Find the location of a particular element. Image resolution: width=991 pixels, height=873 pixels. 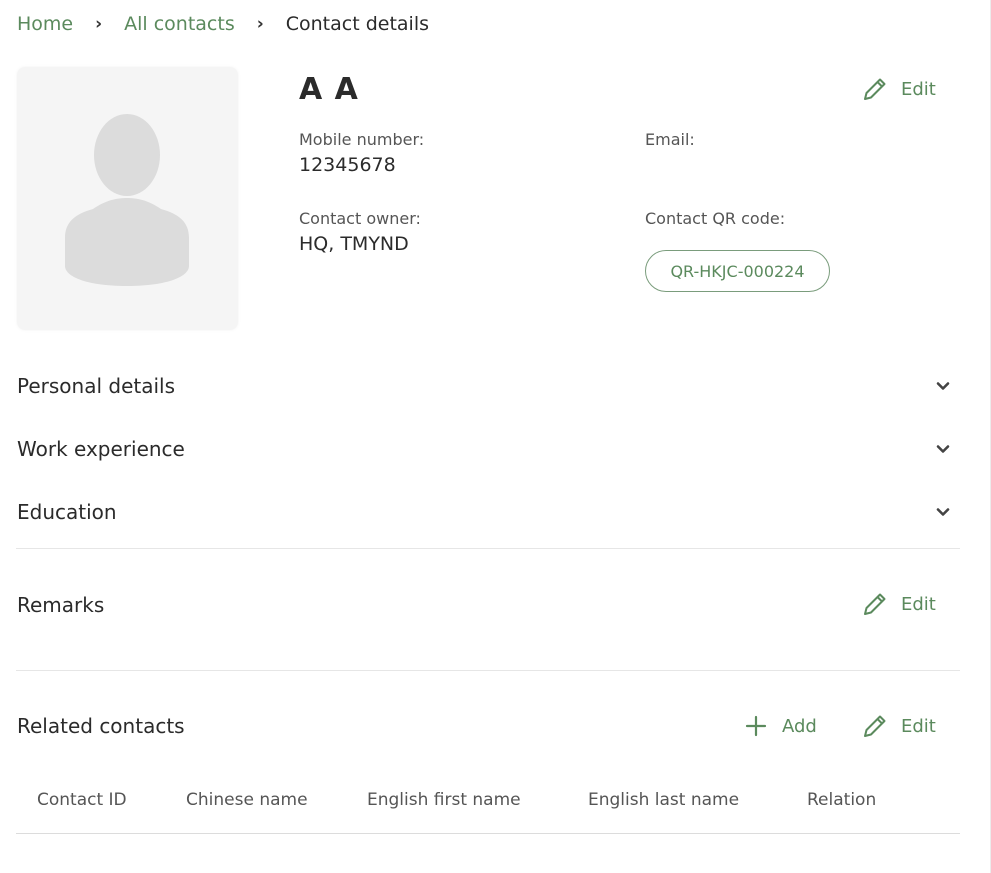

add-related-contact-button: Add is located at coordinates (780, 726).